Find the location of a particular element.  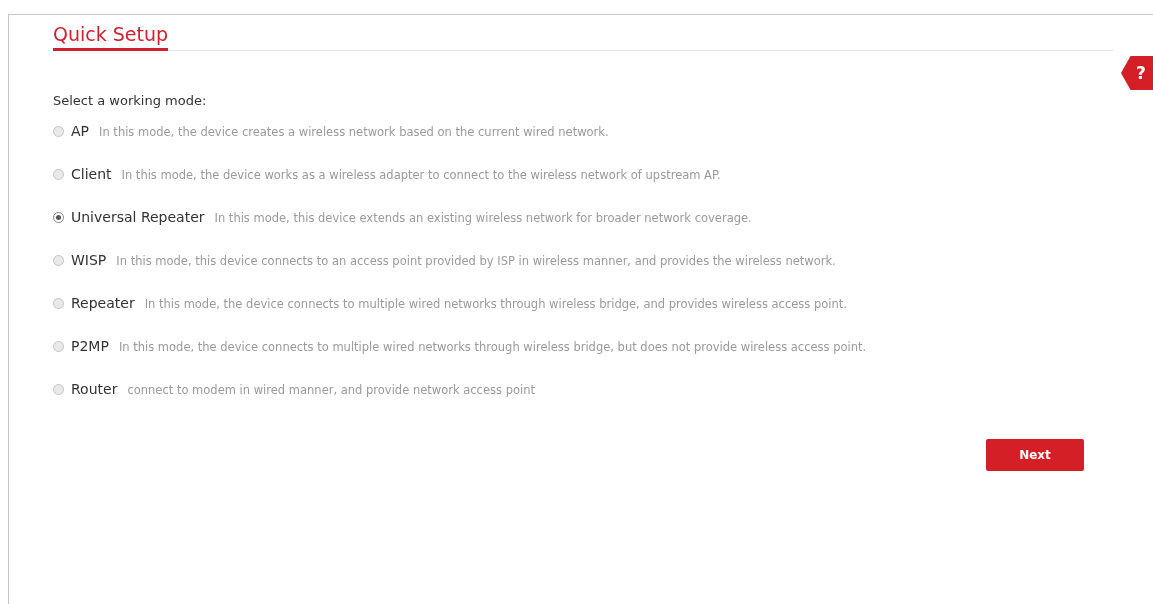

mode-name: AP is located at coordinates (80, 131).